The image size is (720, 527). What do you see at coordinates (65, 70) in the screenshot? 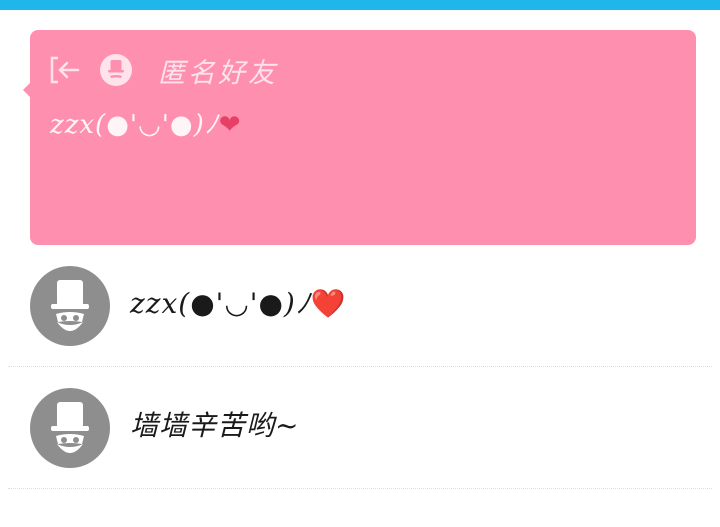
I see `exit-icon` at bounding box center [65, 70].